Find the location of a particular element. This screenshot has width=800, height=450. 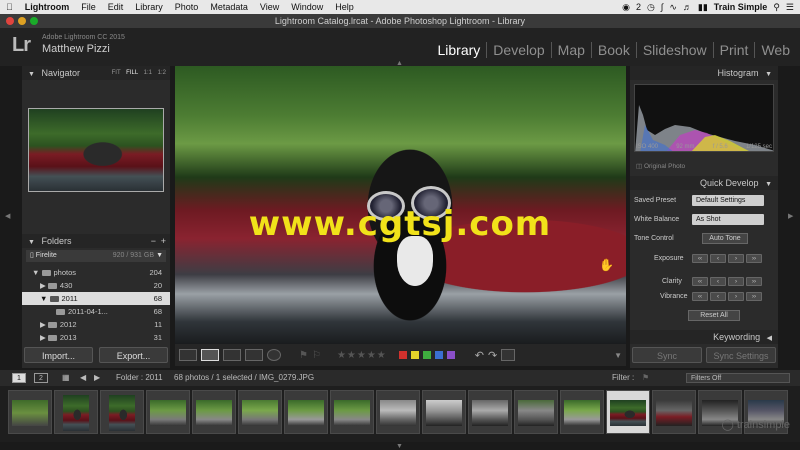

clarity-increase: › is located at coordinates (736, 281).